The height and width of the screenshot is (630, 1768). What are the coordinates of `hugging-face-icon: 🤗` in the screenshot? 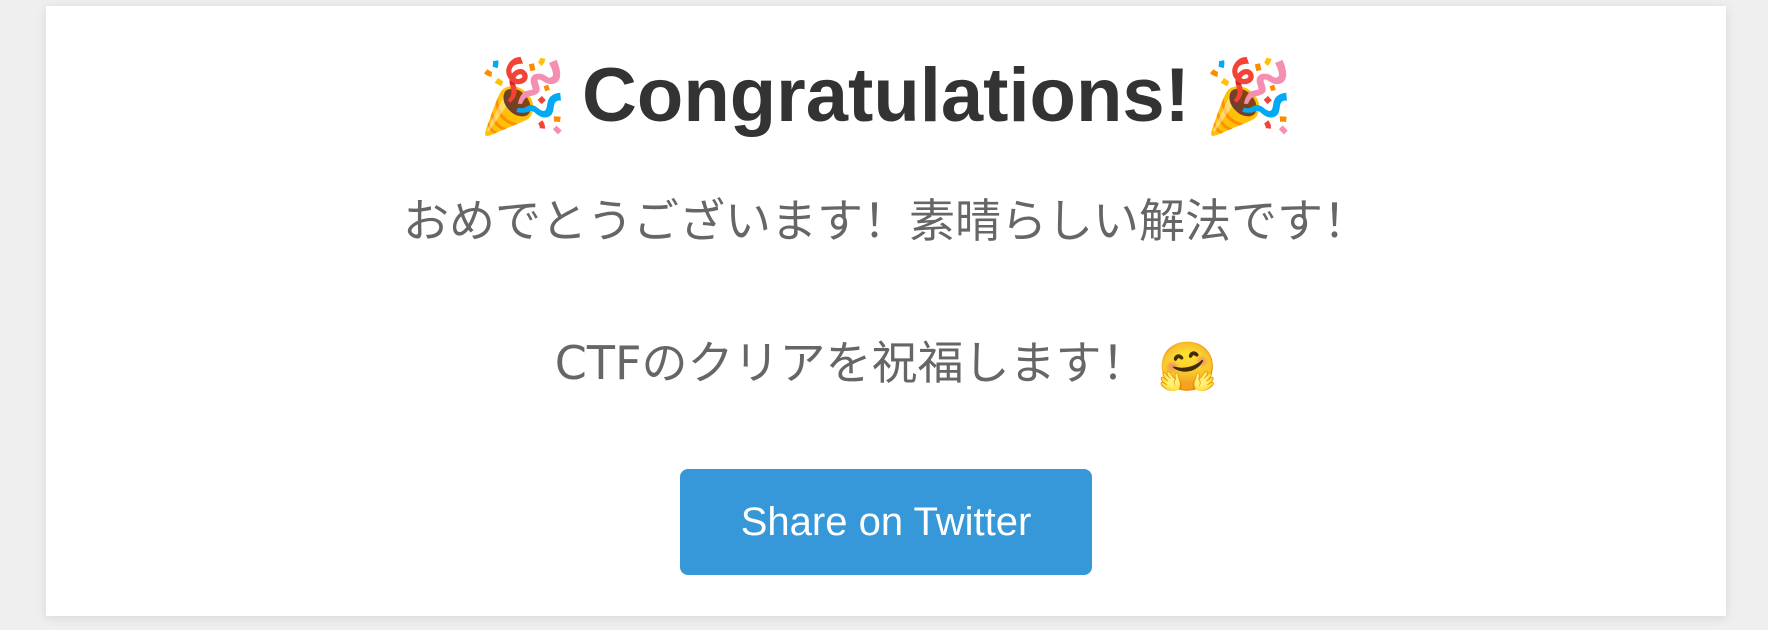 It's located at (1187, 367).